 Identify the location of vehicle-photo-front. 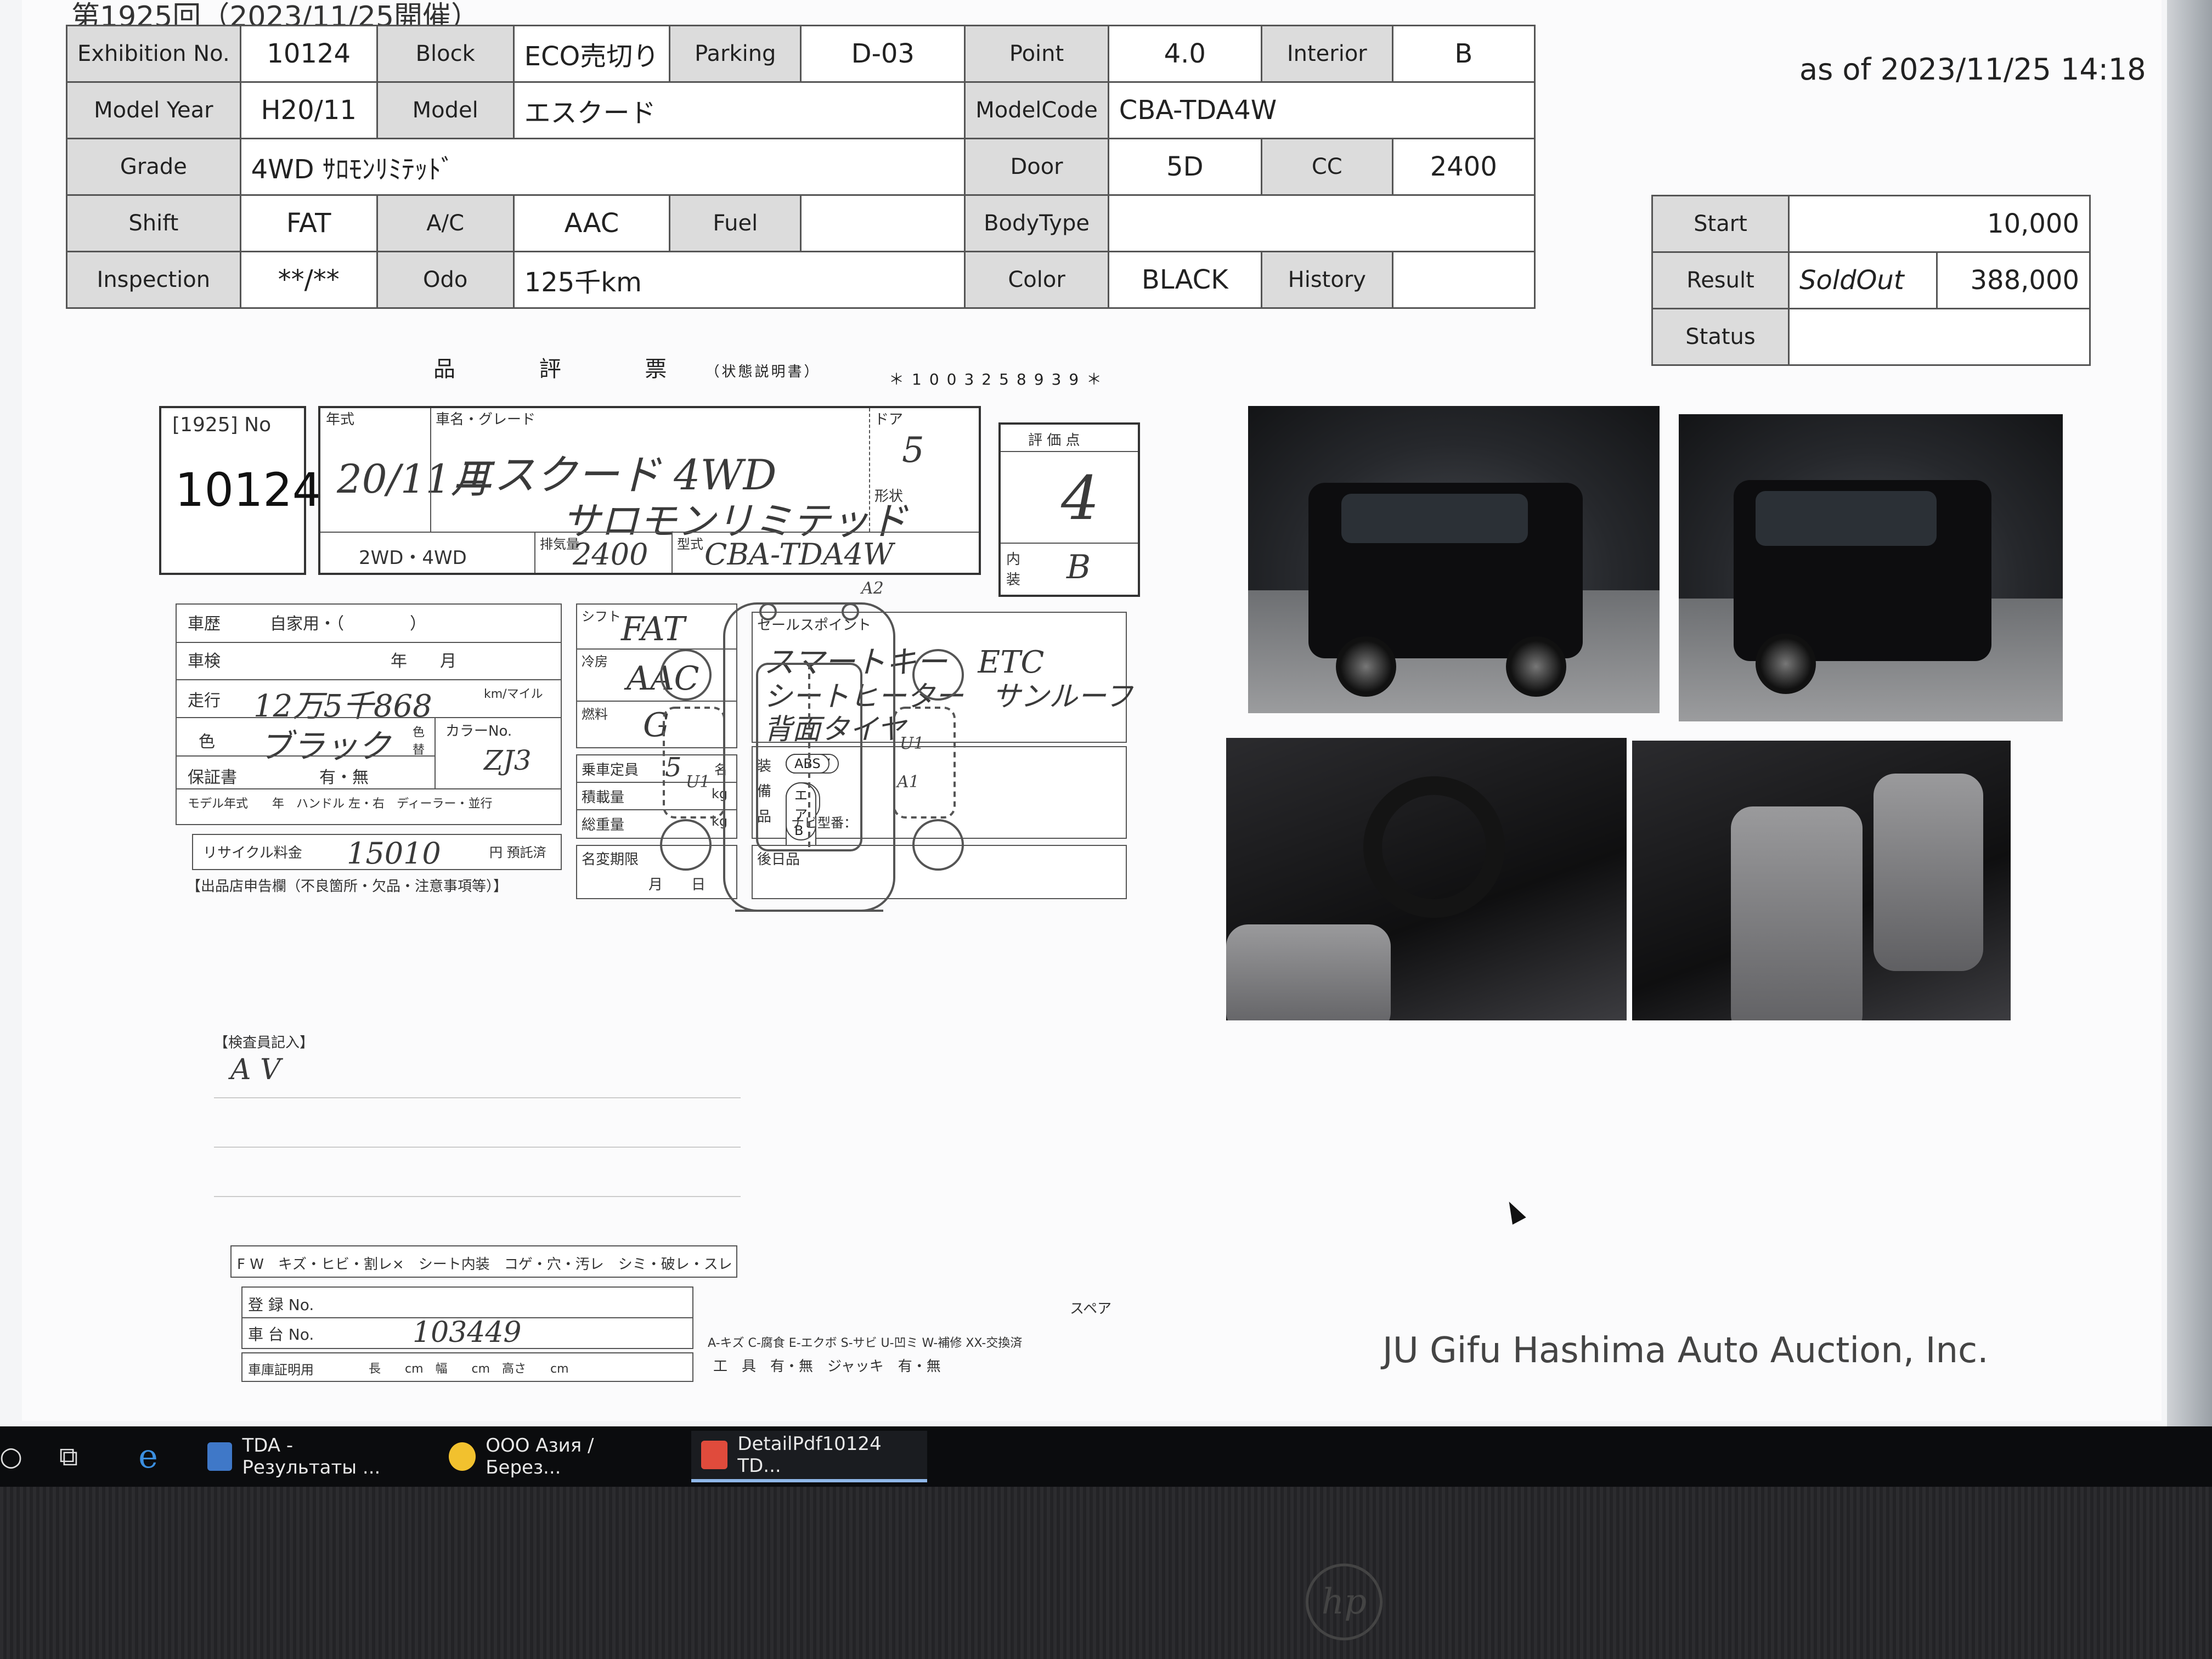
(1454, 559).